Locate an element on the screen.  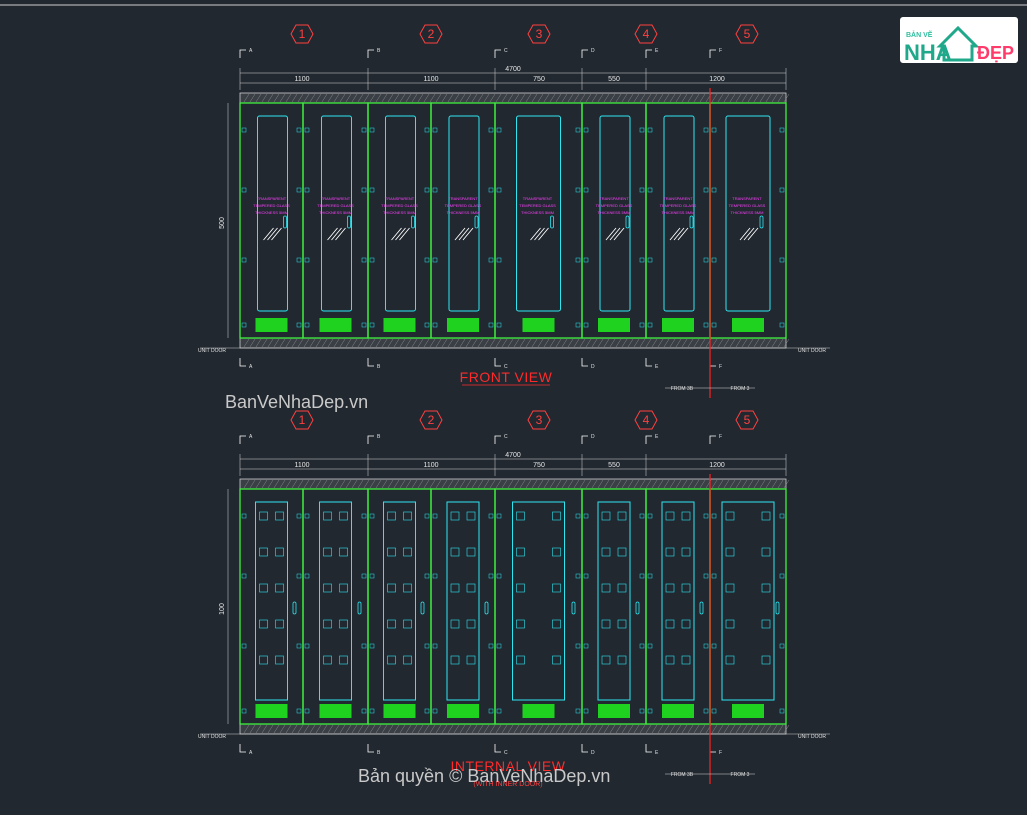
logo: BẢN VẼ NHA ĐẸP is located at coordinates (959, 41).